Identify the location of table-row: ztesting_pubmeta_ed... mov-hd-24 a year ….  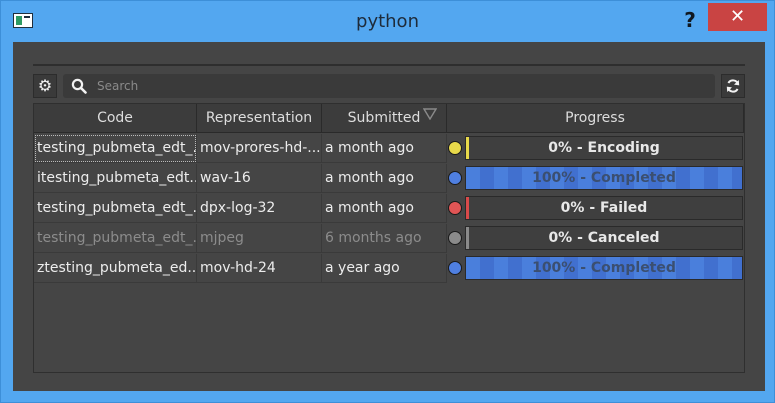
(389, 269).